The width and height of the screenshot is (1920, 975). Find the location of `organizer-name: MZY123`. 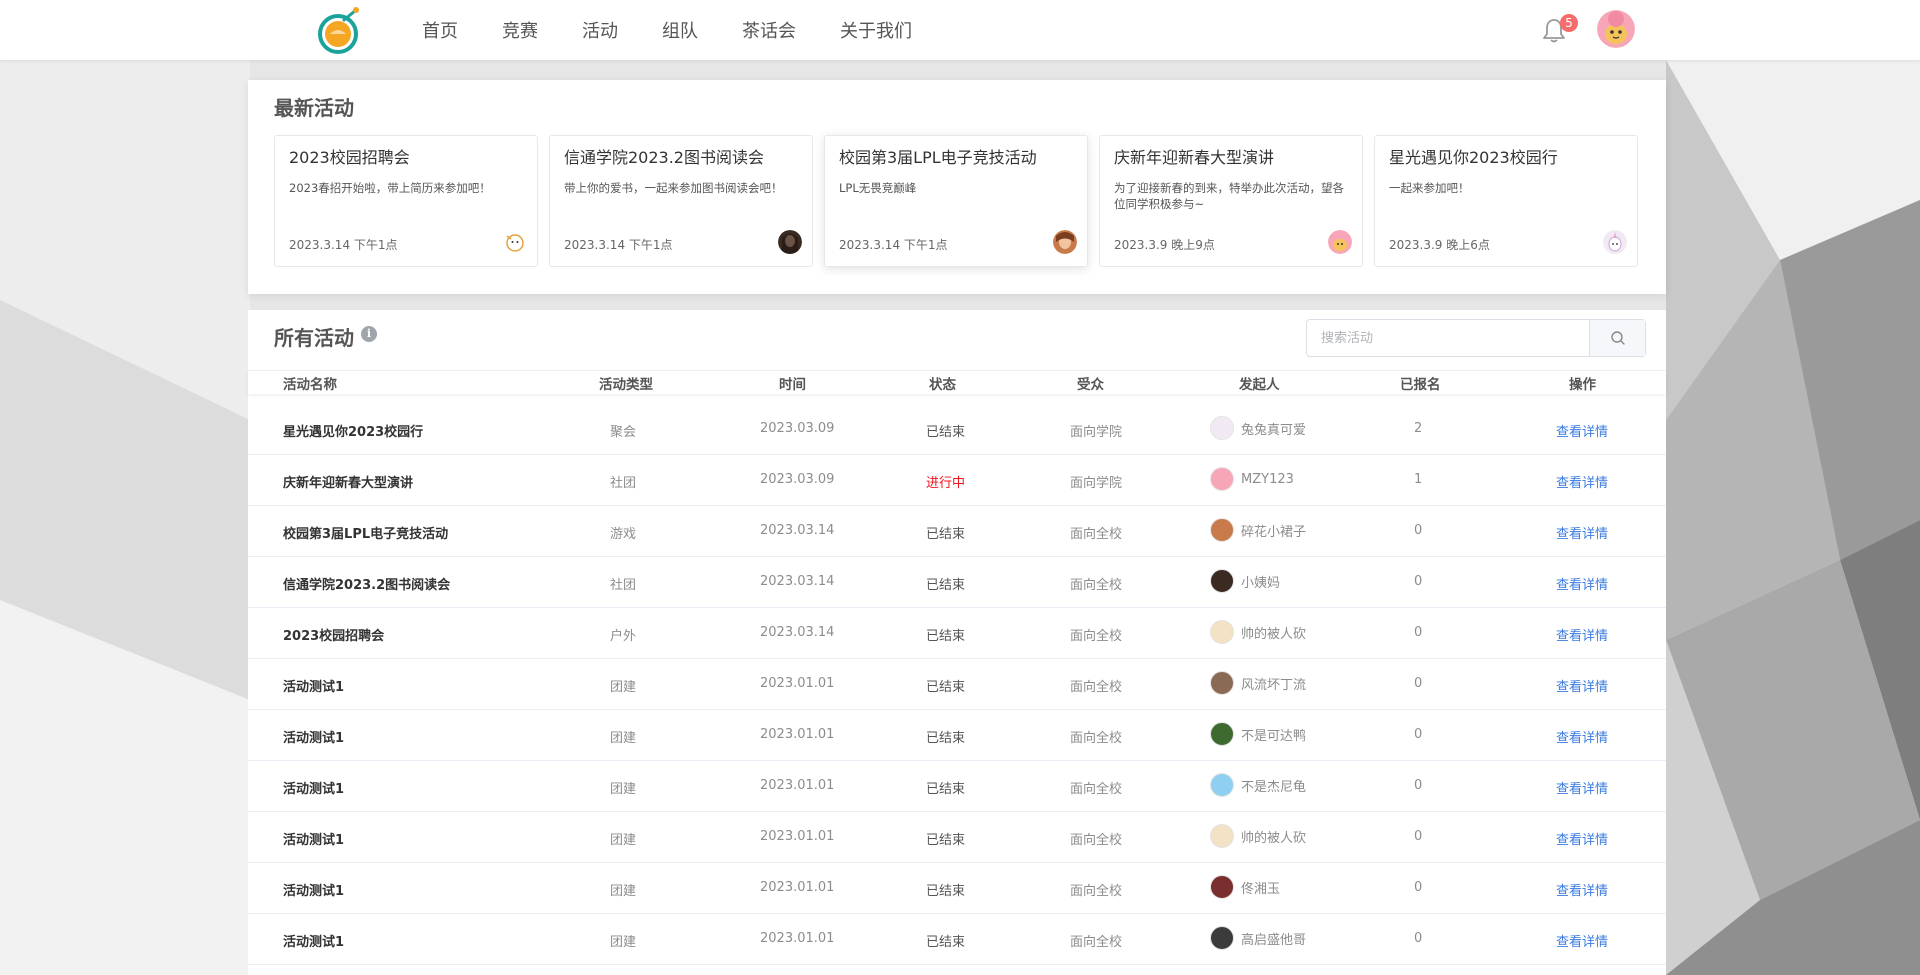

organizer-name: MZY123 is located at coordinates (1267, 479).